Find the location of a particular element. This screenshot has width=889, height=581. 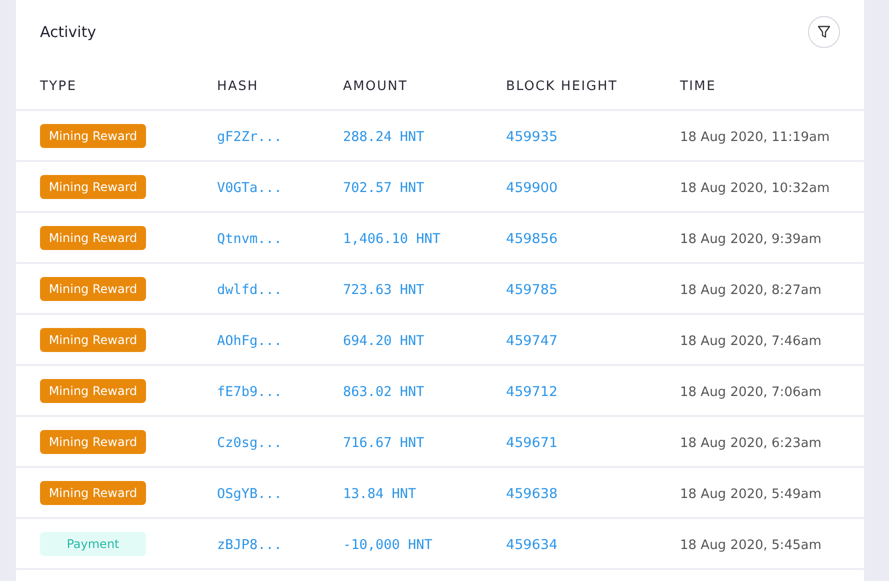

amount-text: 716.67 HNT is located at coordinates (383, 443).